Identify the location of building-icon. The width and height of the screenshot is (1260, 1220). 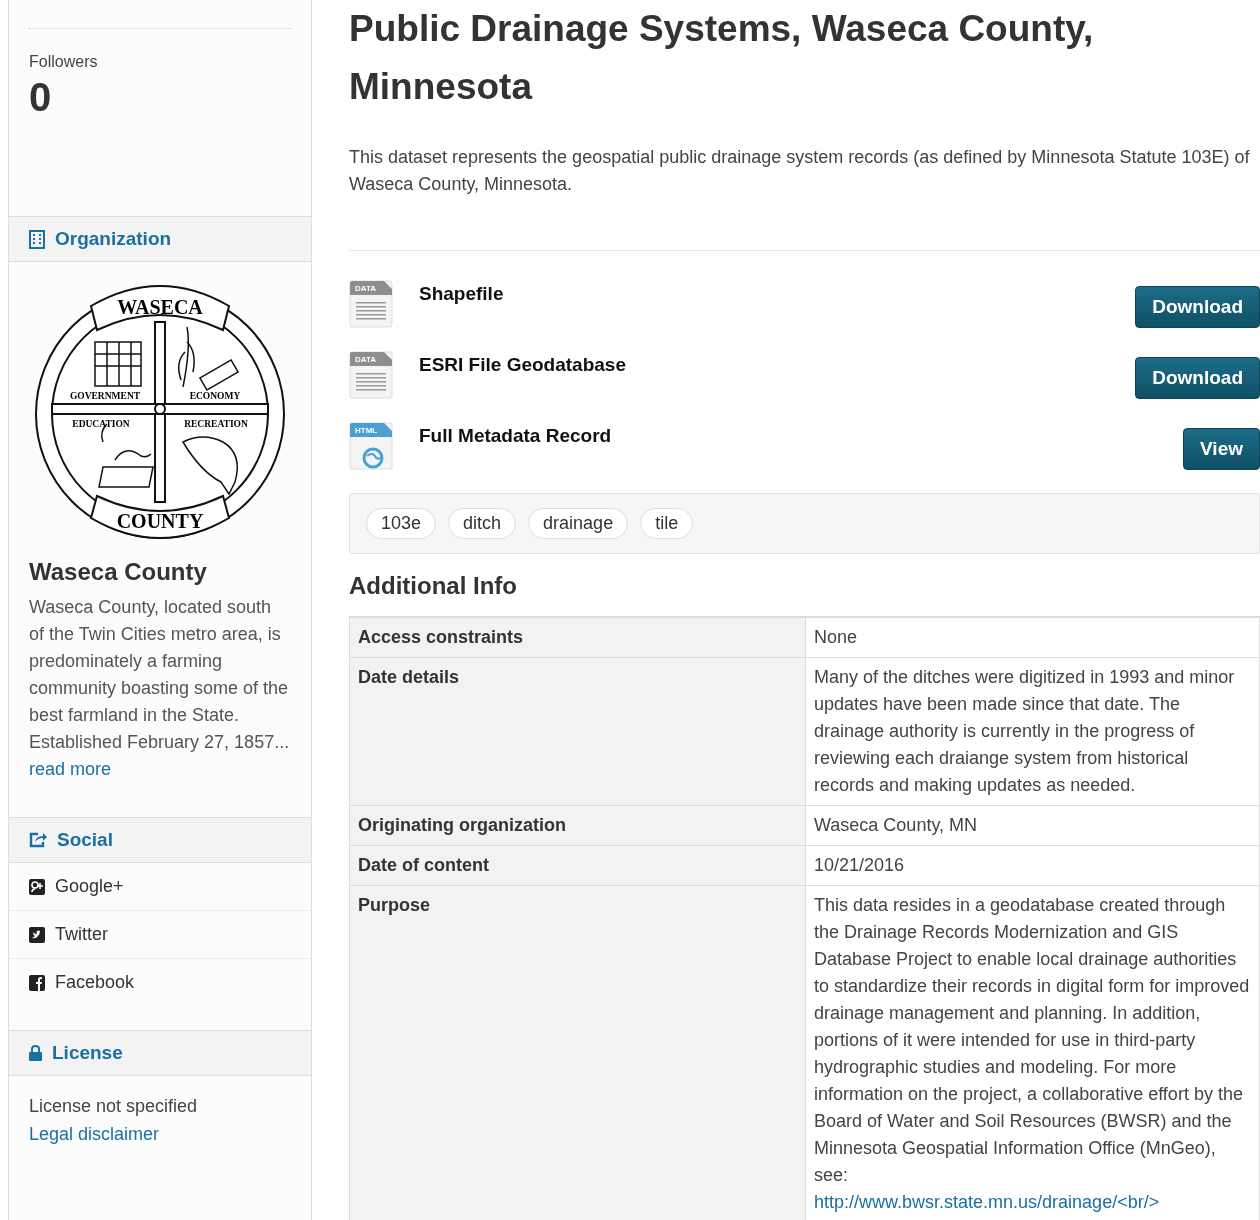
(37, 239).